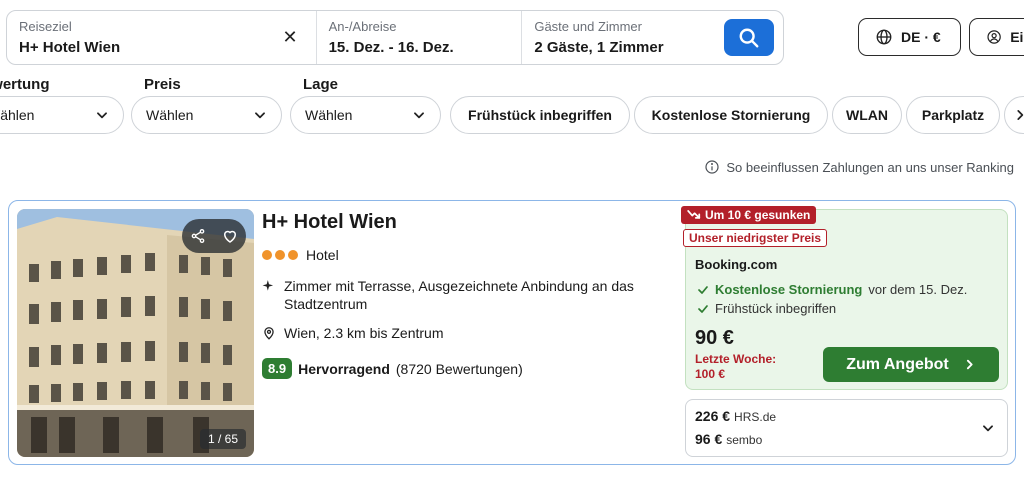  I want to click on review-count: (8720 Bewertungen), so click(459, 368).